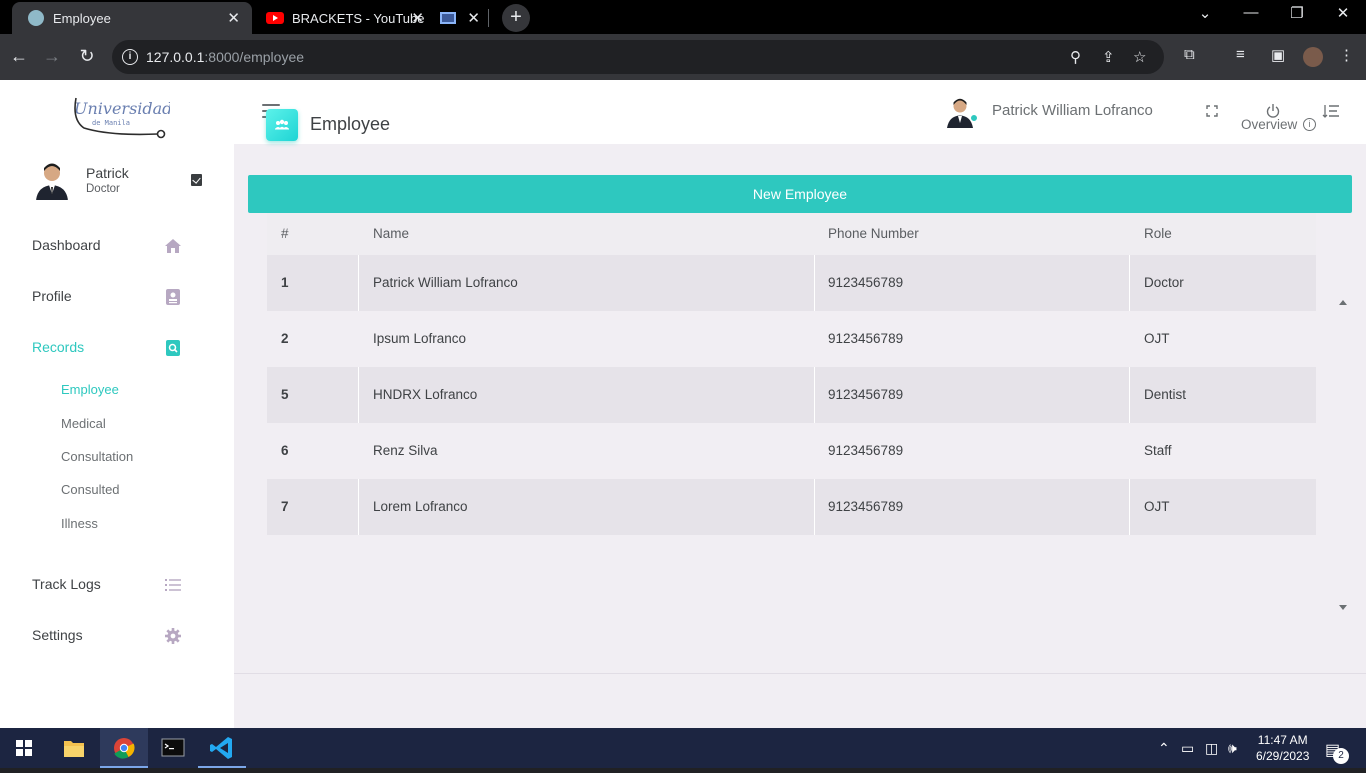 The image size is (1366, 773). What do you see at coordinates (1158, 233) in the screenshot?
I see `column-header-role: Role` at bounding box center [1158, 233].